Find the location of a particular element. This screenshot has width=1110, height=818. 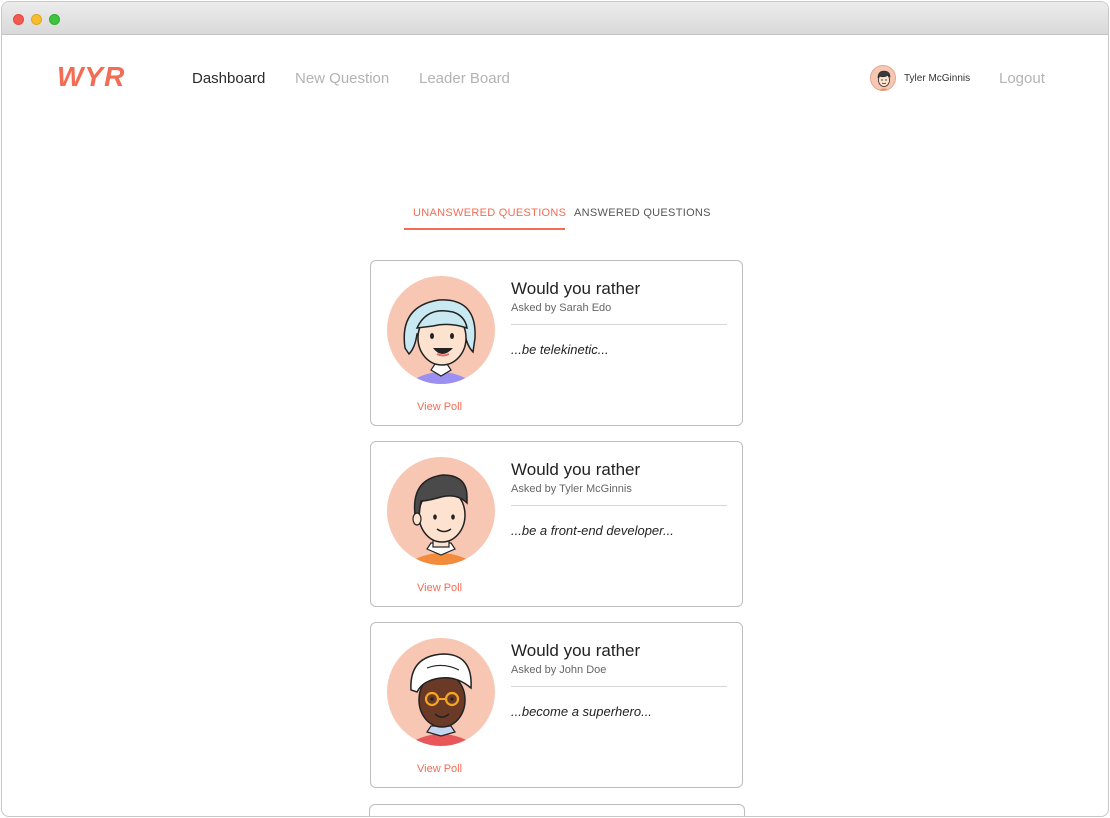

tab-unanswered-questions: UNANSWERED QUESTIONS is located at coordinates (489, 213).